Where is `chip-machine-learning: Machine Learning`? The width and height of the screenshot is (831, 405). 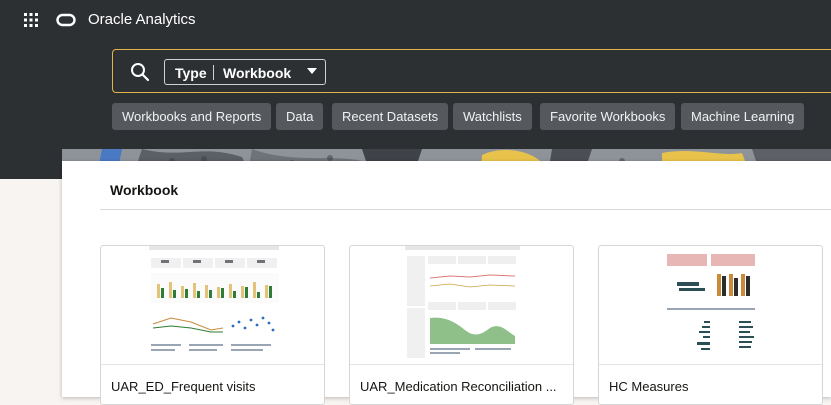
chip-machine-learning: Machine Learning is located at coordinates (743, 116).